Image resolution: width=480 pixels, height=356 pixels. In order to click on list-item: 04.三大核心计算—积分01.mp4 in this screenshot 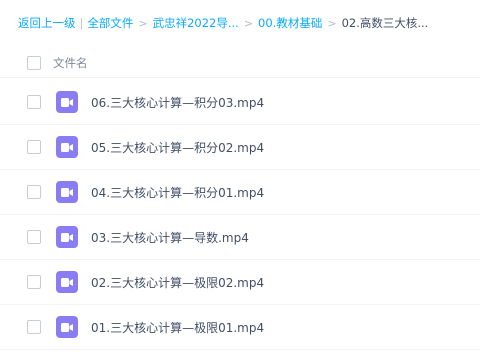, I will do `click(240, 192)`.